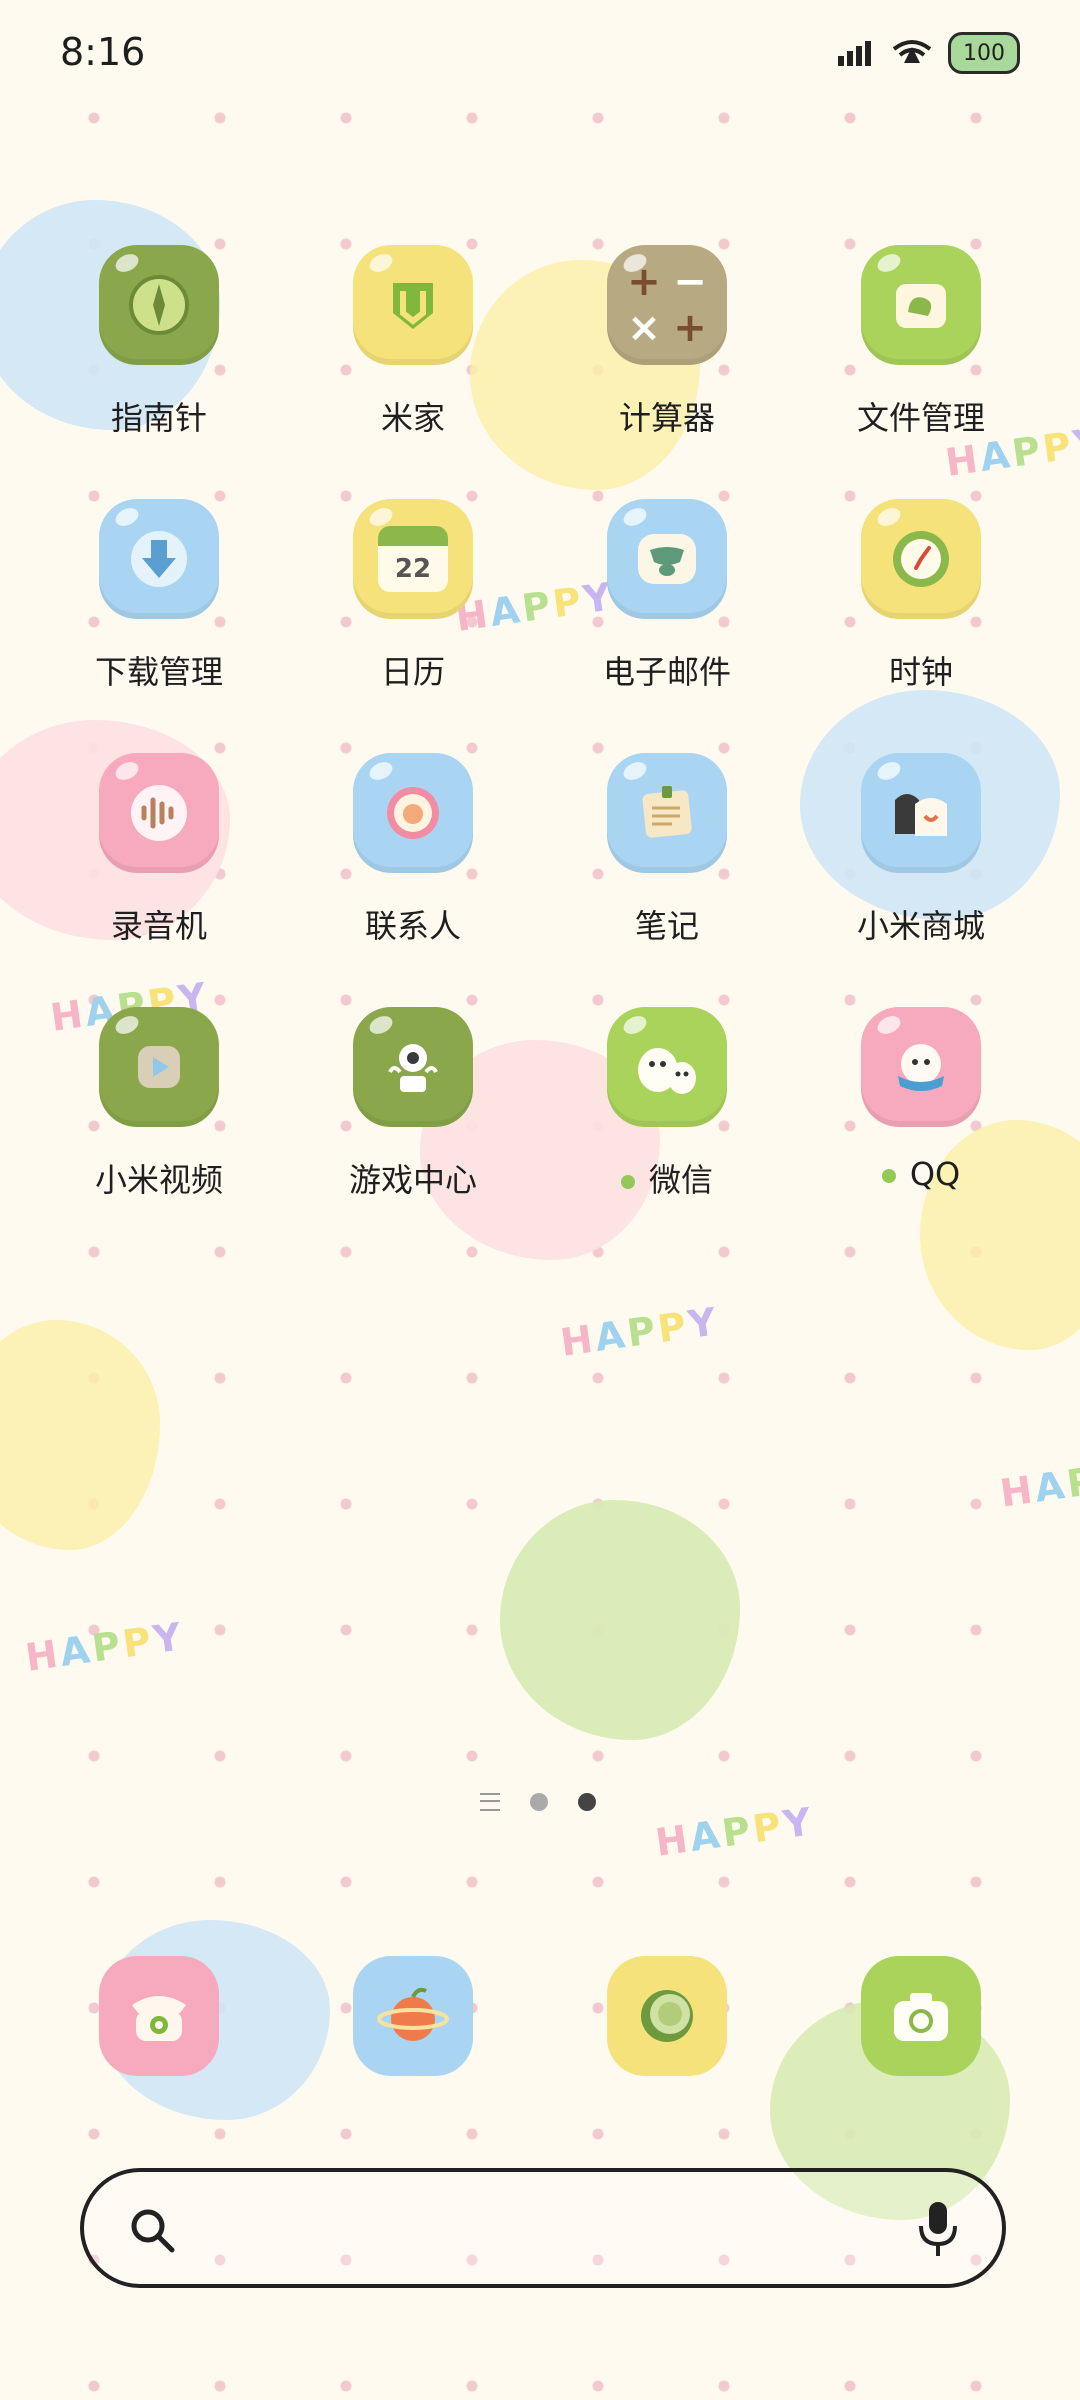  What do you see at coordinates (158, 672) in the screenshot?
I see `app-label: 下载管理` at bounding box center [158, 672].